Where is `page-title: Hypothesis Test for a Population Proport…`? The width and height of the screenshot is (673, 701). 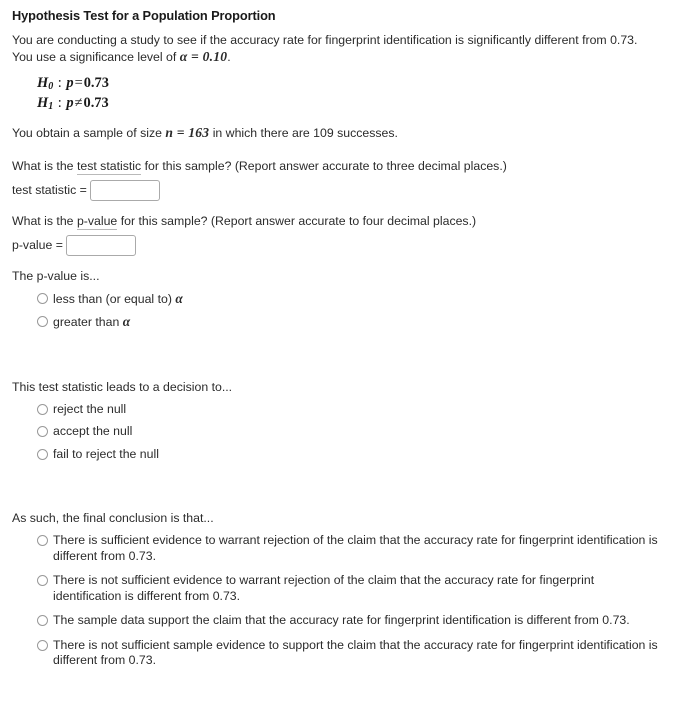
page-title: Hypothesis Test for a Population Proport… is located at coordinates (144, 15).